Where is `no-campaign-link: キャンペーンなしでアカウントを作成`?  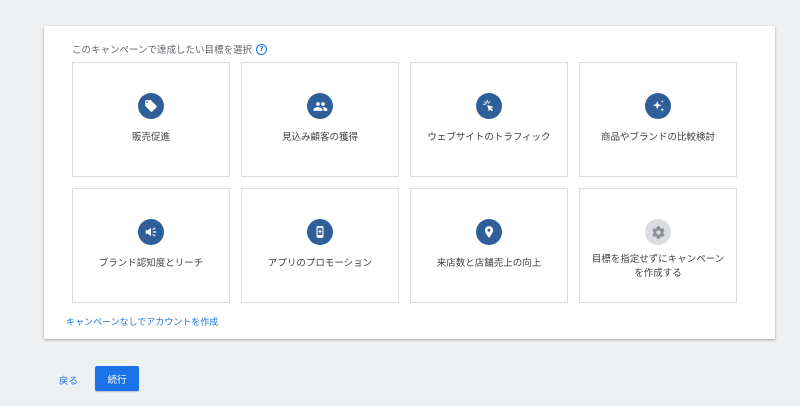 no-campaign-link: キャンペーンなしでアカウントを作成 is located at coordinates (142, 321).